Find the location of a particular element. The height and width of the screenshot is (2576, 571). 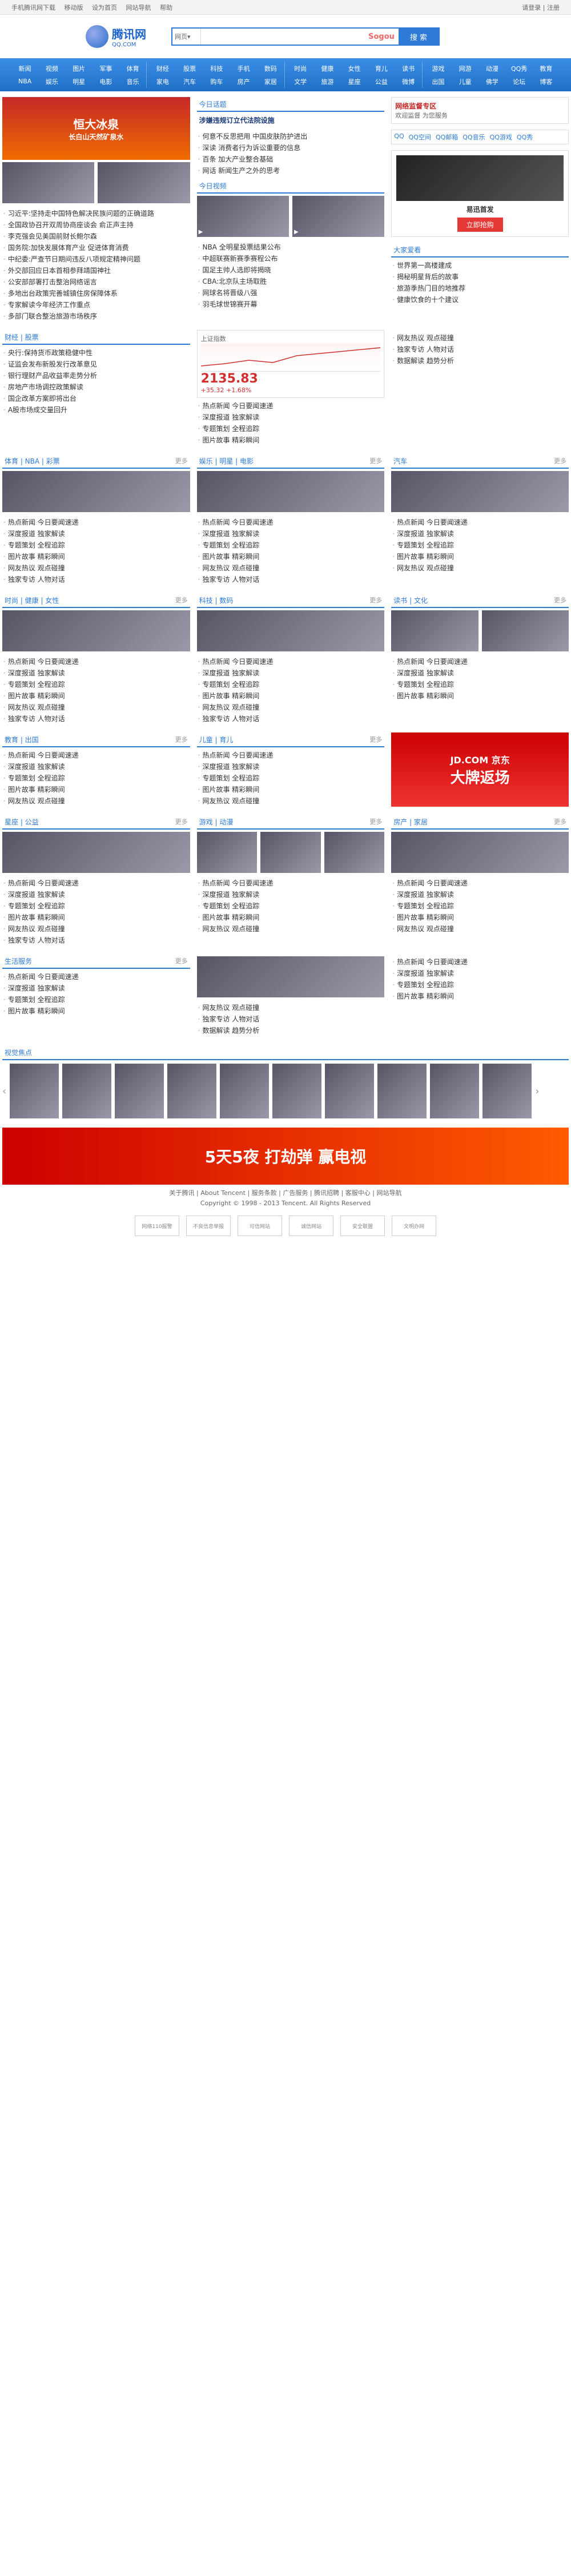

jd-ad: JD.COM 京东 大牌返场 is located at coordinates (480, 770).